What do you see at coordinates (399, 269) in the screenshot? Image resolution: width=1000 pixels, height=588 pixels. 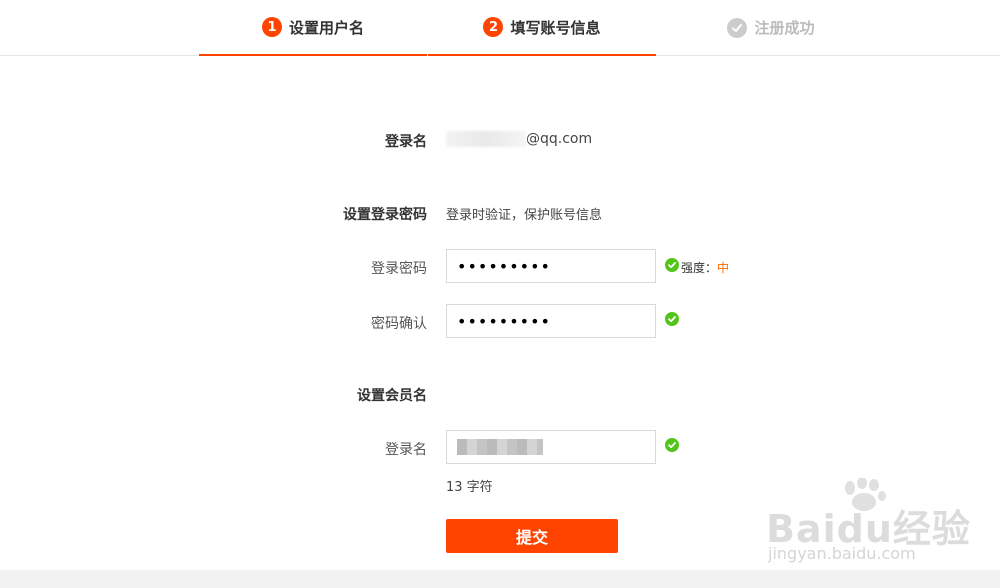 I see `password-label: 登录密码` at bounding box center [399, 269].